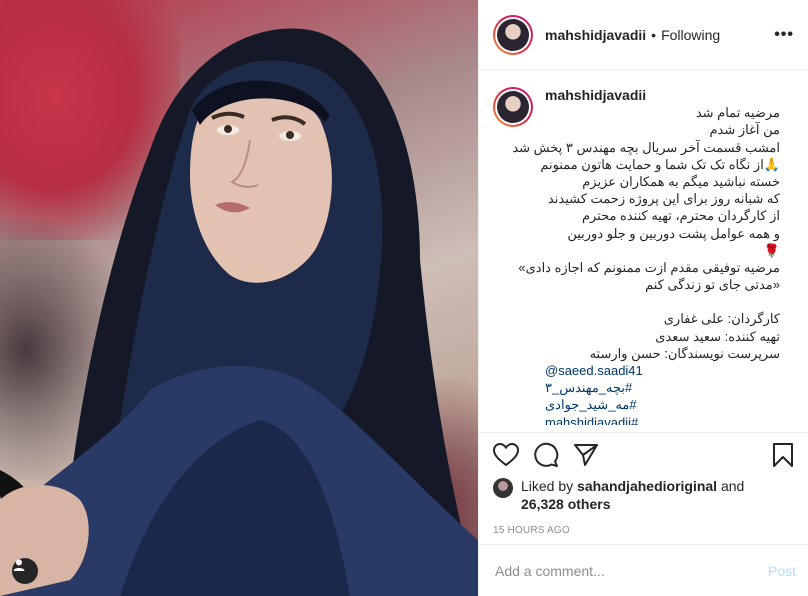 Image resolution: width=808 pixels, height=596 pixels. Describe the element at coordinates (643, 530) in the screenshot. I see `post-timestamp: 15 HOURS AGO` at that location.